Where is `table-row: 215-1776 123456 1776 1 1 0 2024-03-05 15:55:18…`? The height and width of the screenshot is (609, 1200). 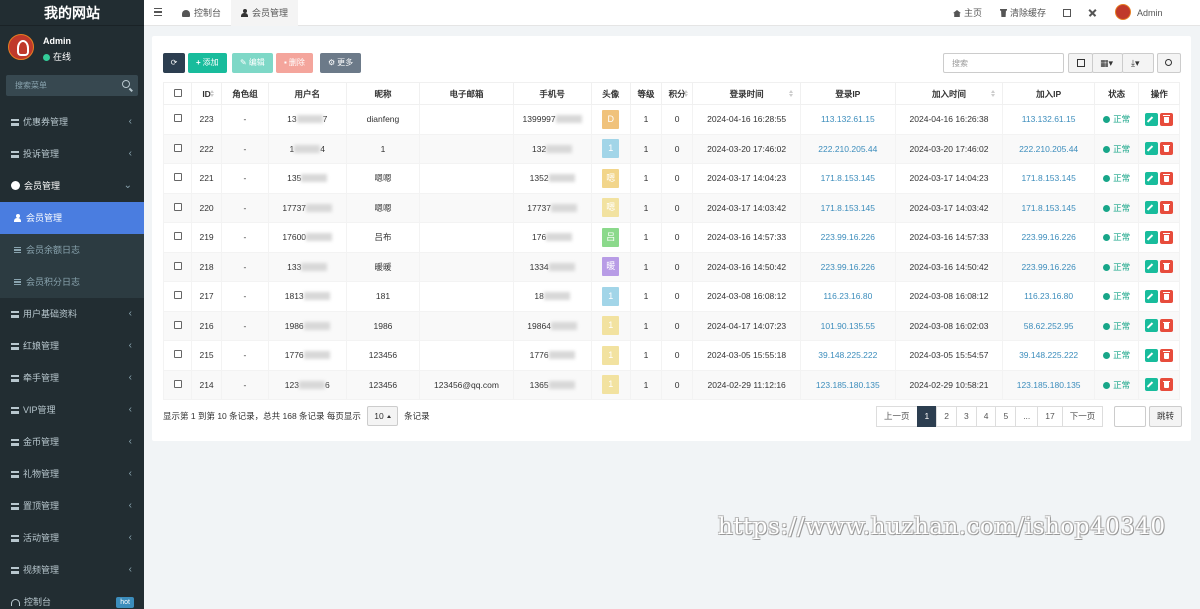 table-row: 215-1776 123456 1776 1 1 0 2024-03-05 15:55:18… is located at coordinates (671, 355).